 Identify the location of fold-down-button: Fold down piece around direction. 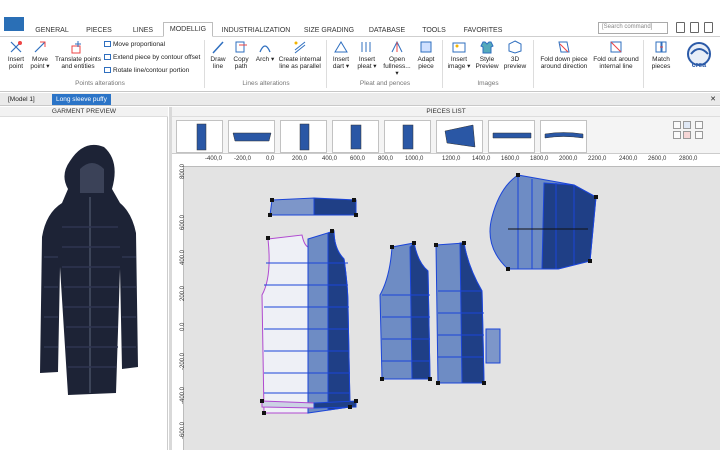
(564, 55).